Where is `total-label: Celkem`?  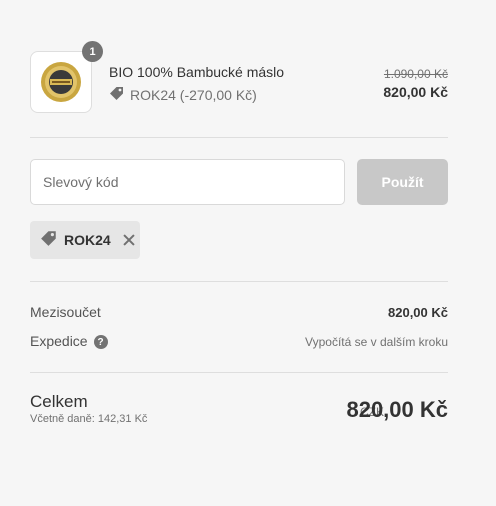 total-label: Celkem is located at coordinates (59, 401).